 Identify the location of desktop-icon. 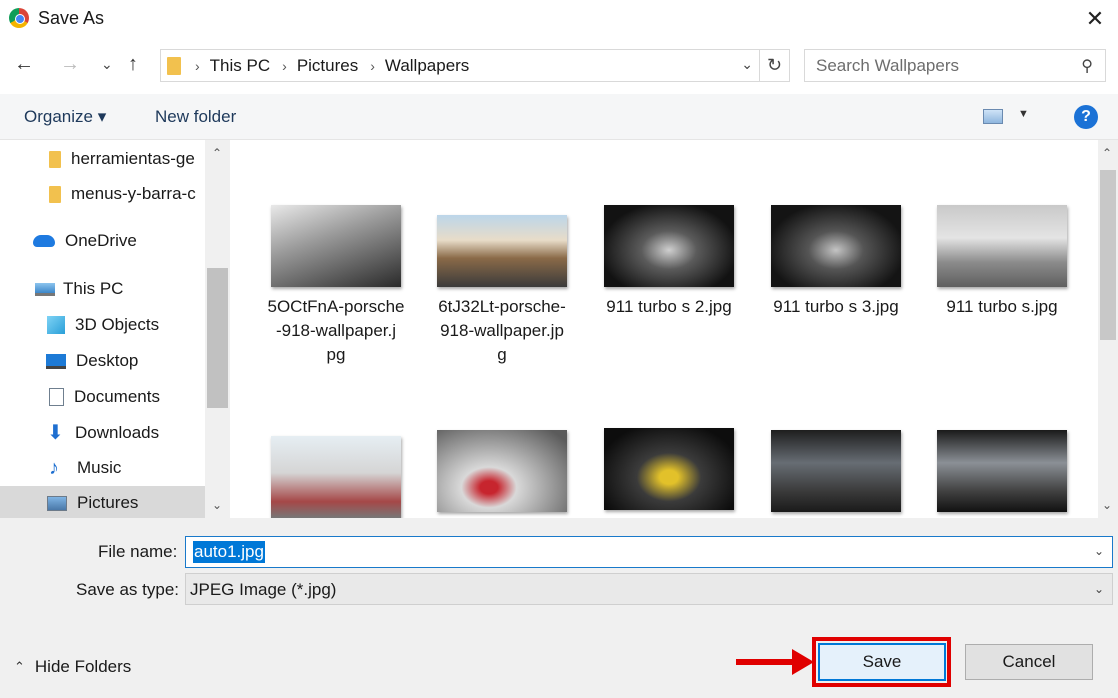
(56, 361).